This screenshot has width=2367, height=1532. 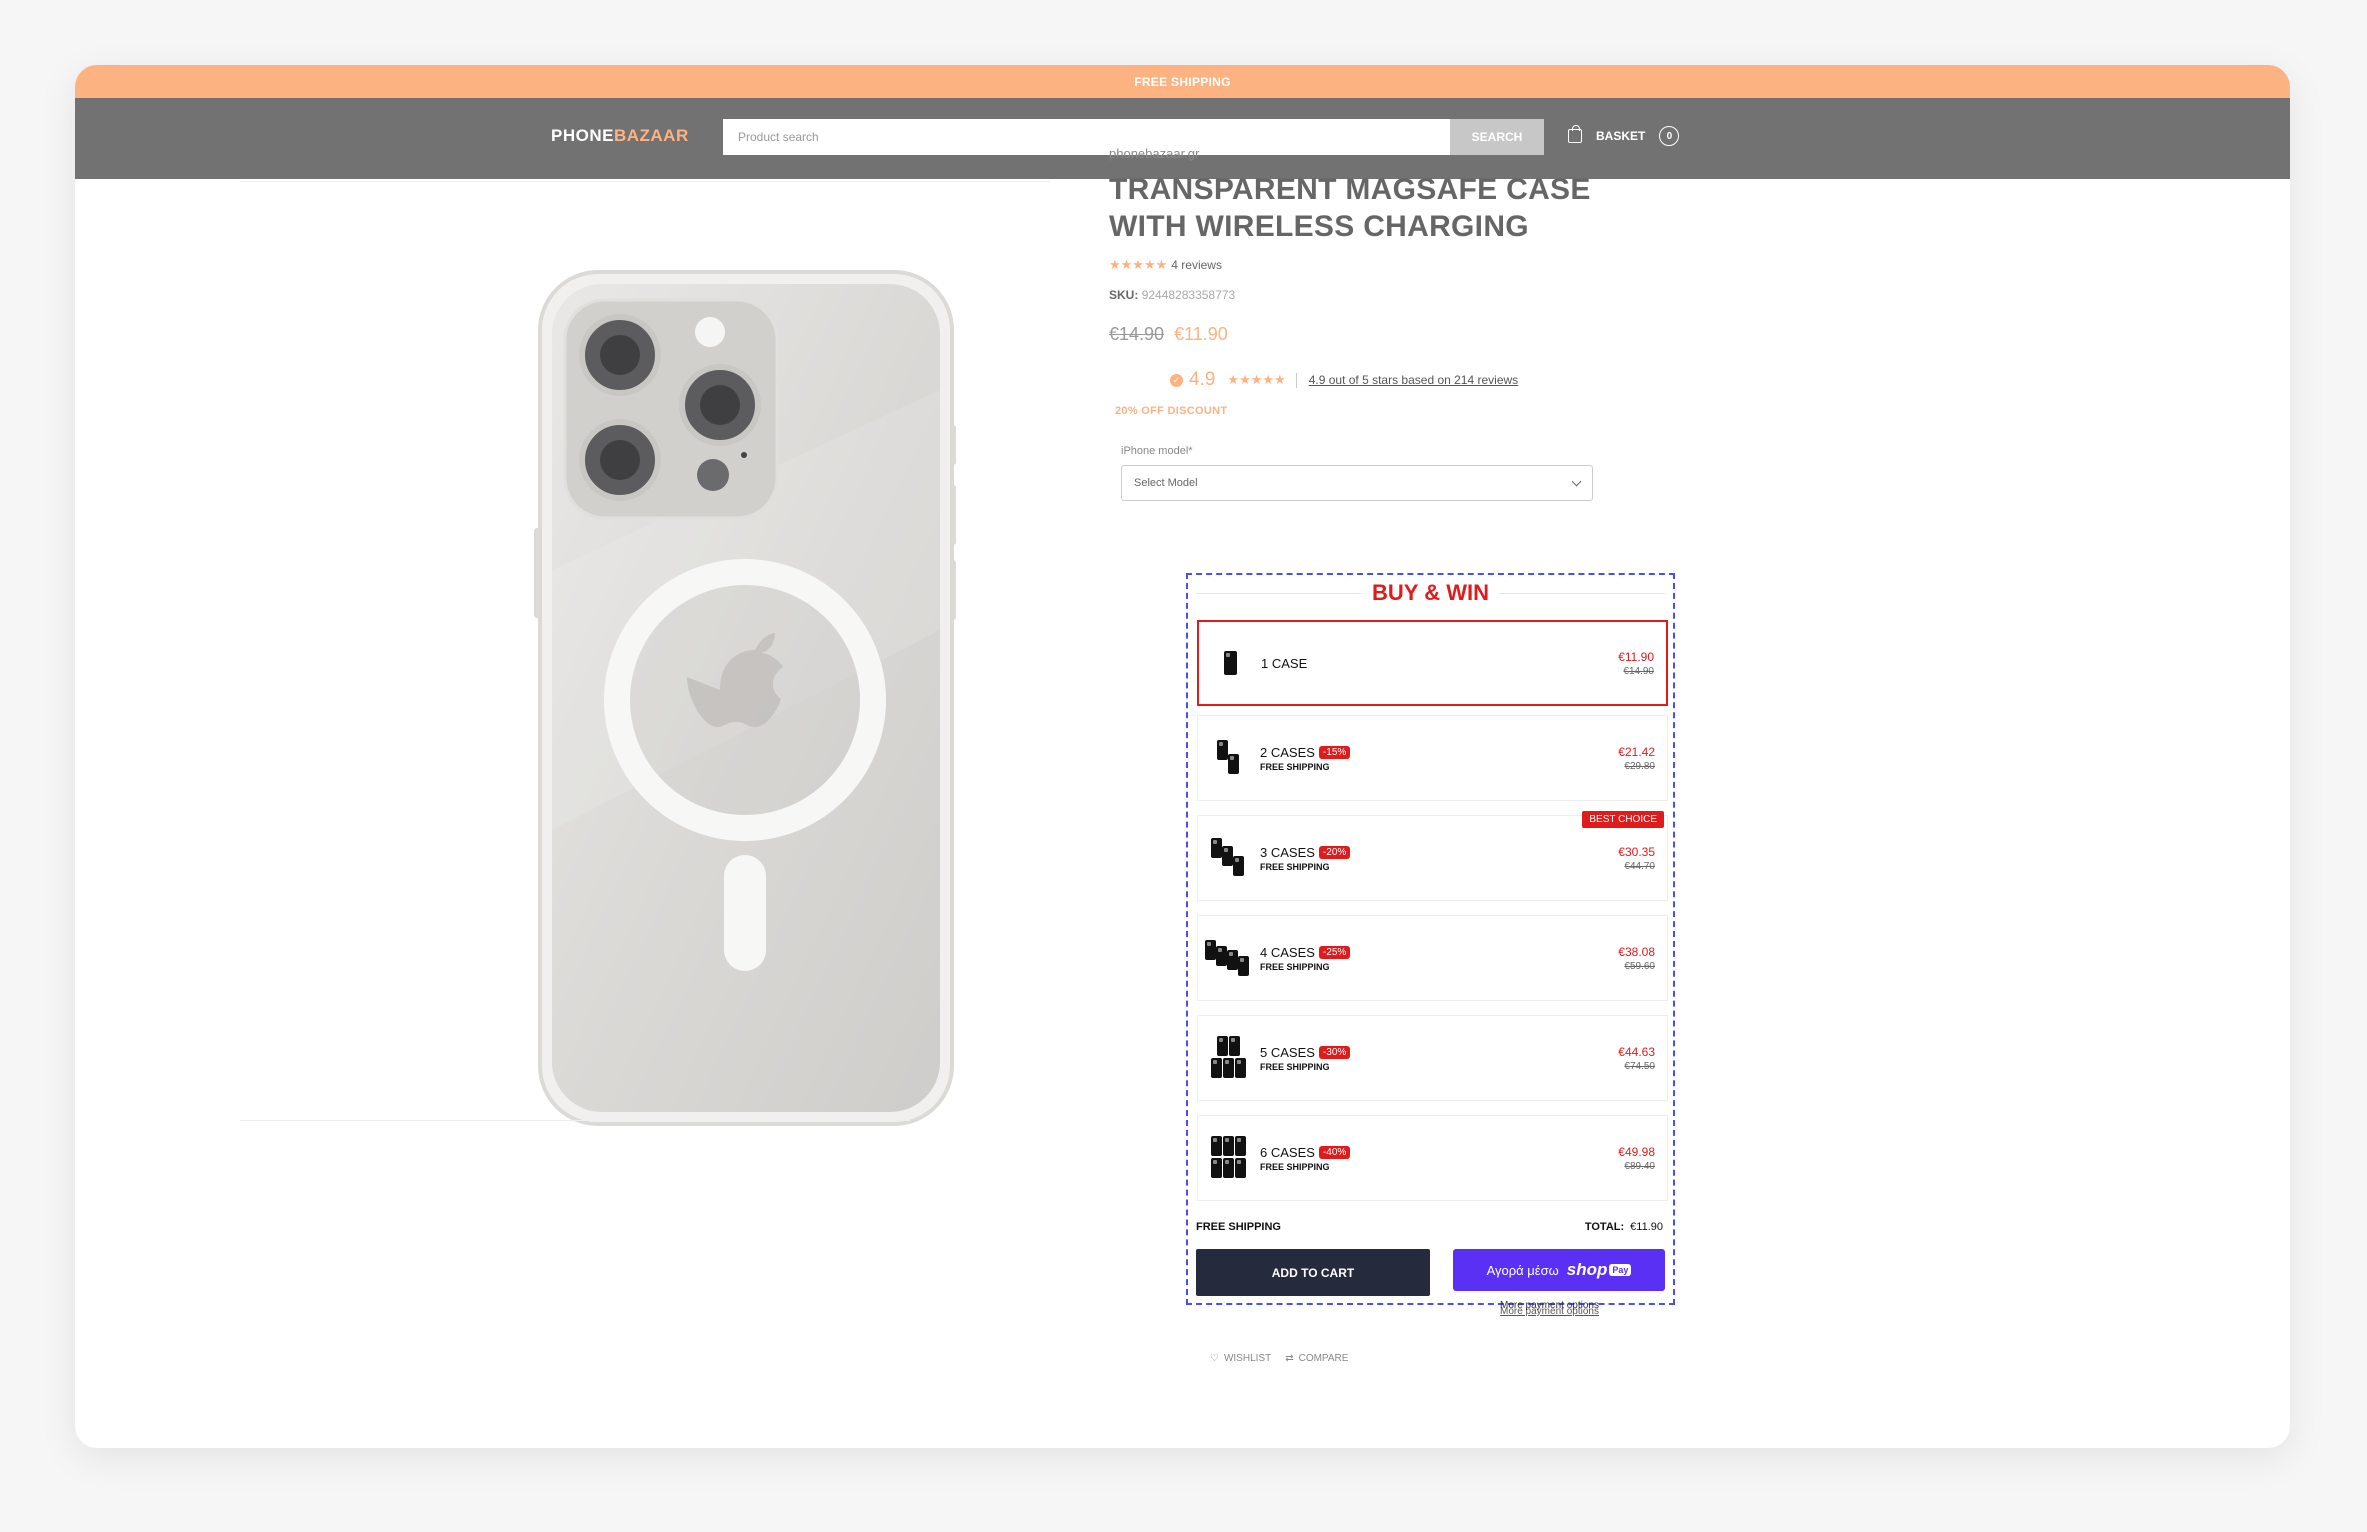 I want to click on bundle-option-name: 1 CASE, so click(x=1284, y=663).